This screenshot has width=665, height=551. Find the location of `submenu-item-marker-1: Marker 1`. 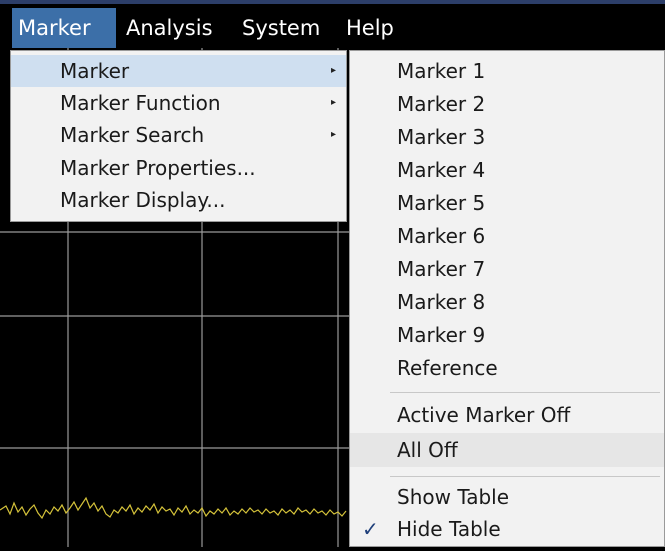

submenu-item-marker-1: Marker 1 is located at coordinates (507, 71).